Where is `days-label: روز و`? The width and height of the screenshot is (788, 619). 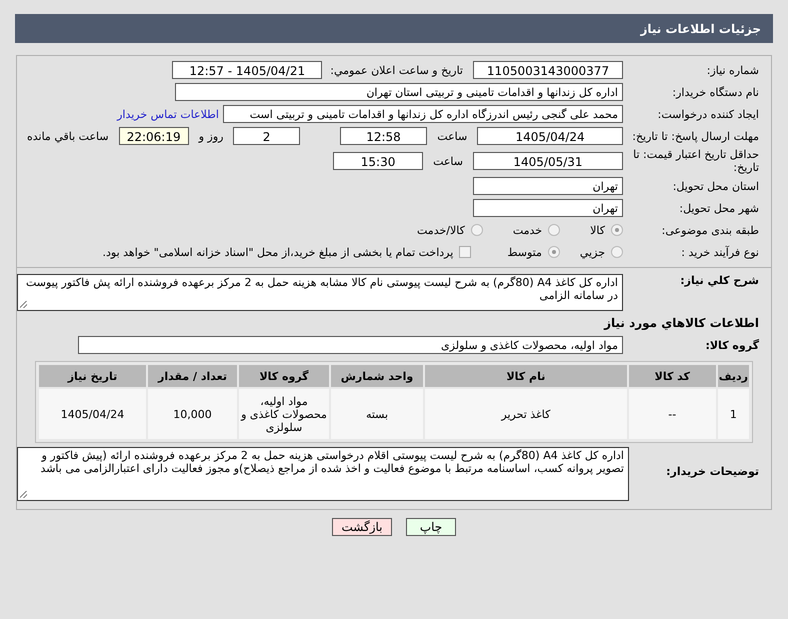
days-label: روز و is located at coordinates (211, 136).